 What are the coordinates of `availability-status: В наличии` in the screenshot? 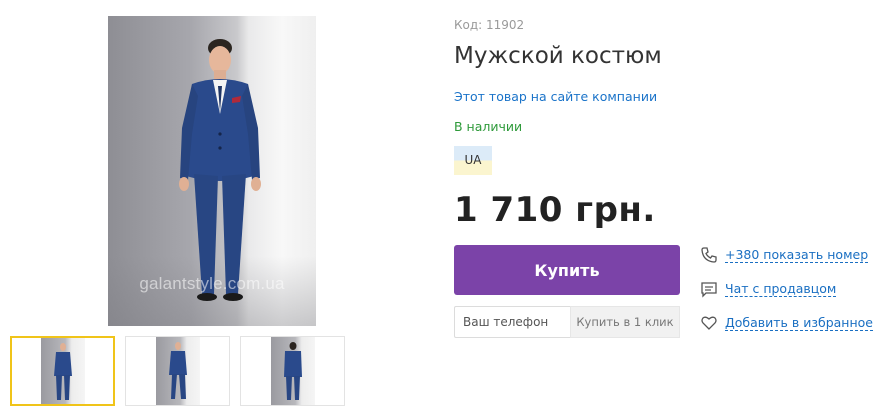 It's located at (488, 126).